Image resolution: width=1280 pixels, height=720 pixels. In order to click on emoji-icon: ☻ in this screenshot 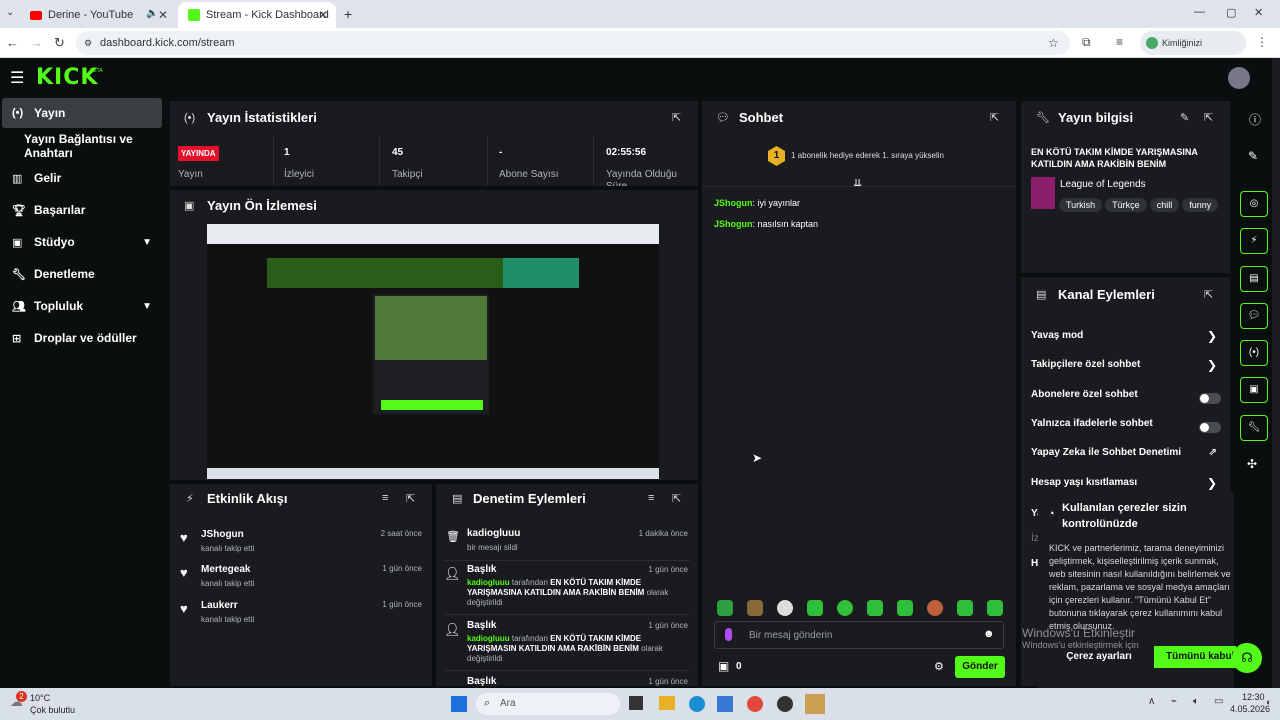, I will do `click(989, 634)`.